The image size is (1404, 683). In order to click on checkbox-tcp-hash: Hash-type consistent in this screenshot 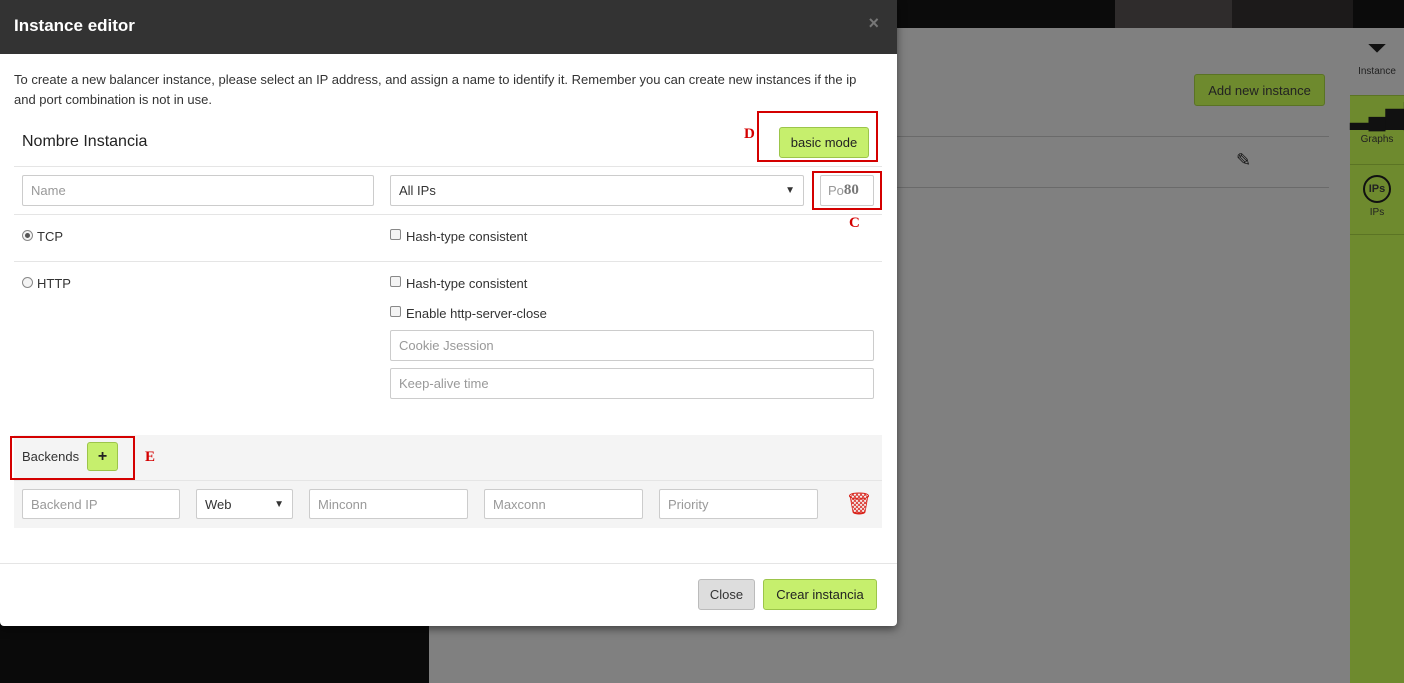, I will do `click(458, 236)`.